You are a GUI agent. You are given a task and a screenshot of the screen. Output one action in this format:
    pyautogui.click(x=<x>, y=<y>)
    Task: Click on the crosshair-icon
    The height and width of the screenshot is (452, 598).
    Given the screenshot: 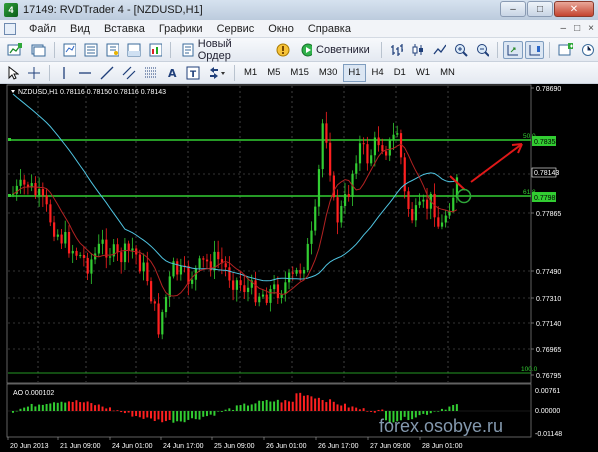 What is the action you would take?
    pyautogui.click(x=34, y=73)
    